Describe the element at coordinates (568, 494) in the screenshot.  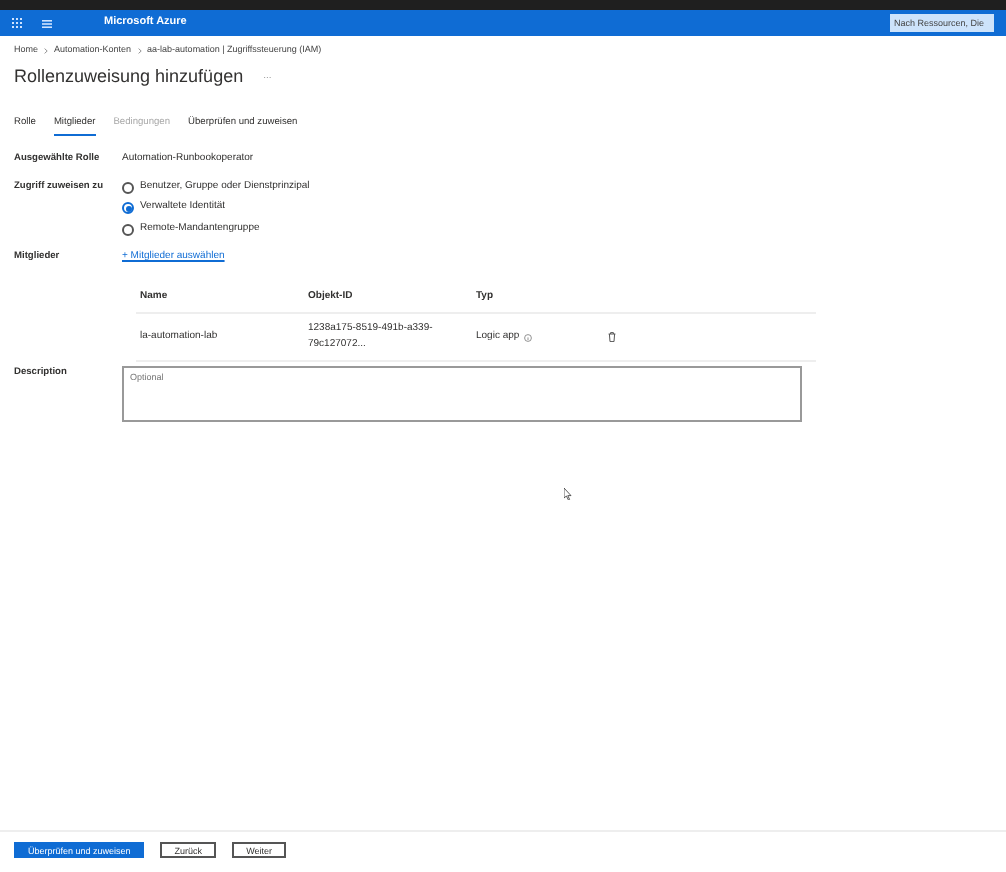
I see `mouse-cursor-icon` at that location.